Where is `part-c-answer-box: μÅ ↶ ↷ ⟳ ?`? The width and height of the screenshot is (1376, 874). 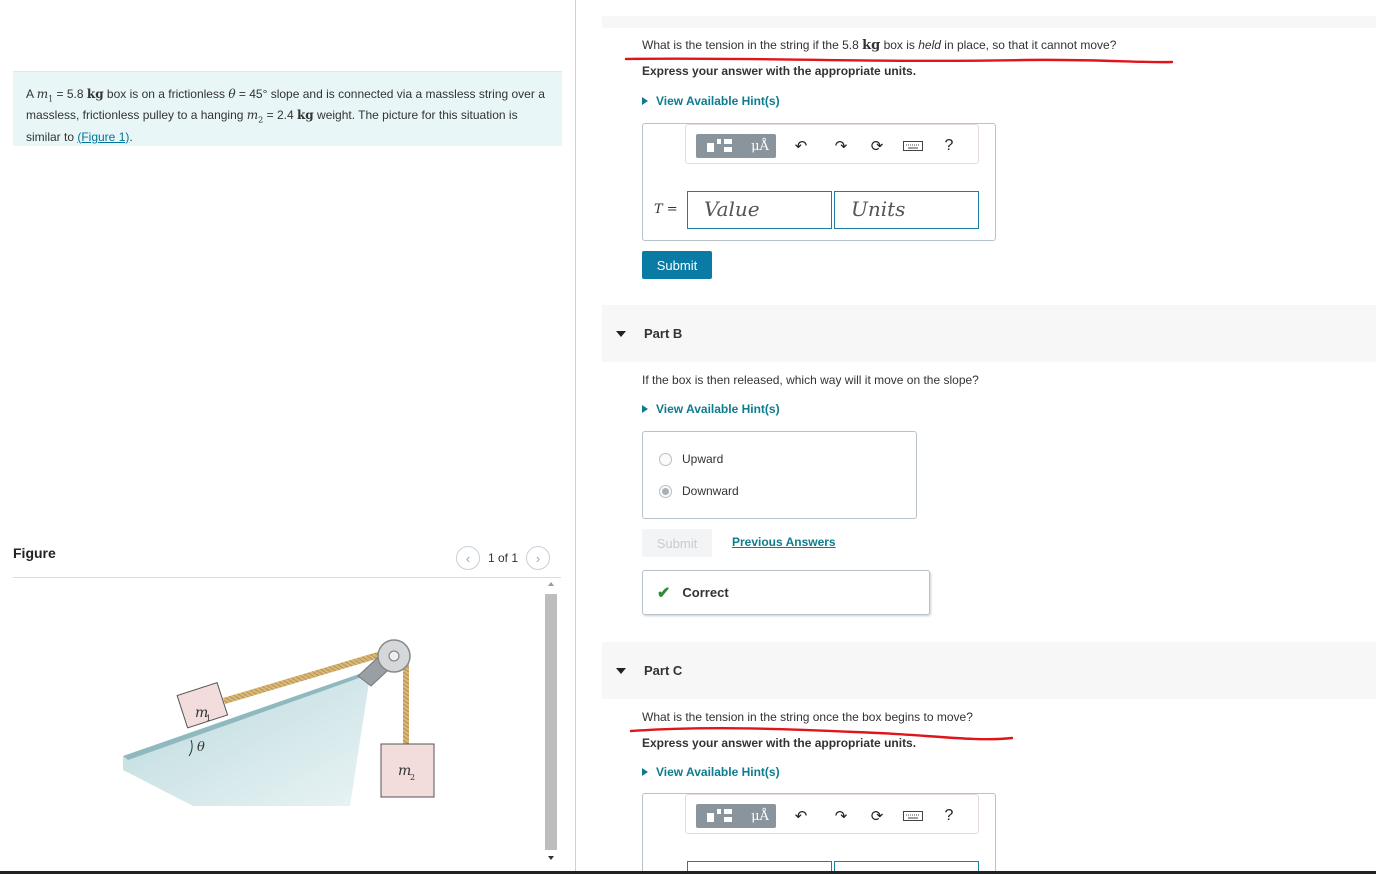
part-c-answer-box: μÅ ↶ ↷ ⟳ ? is located at coordinates (819, 833).